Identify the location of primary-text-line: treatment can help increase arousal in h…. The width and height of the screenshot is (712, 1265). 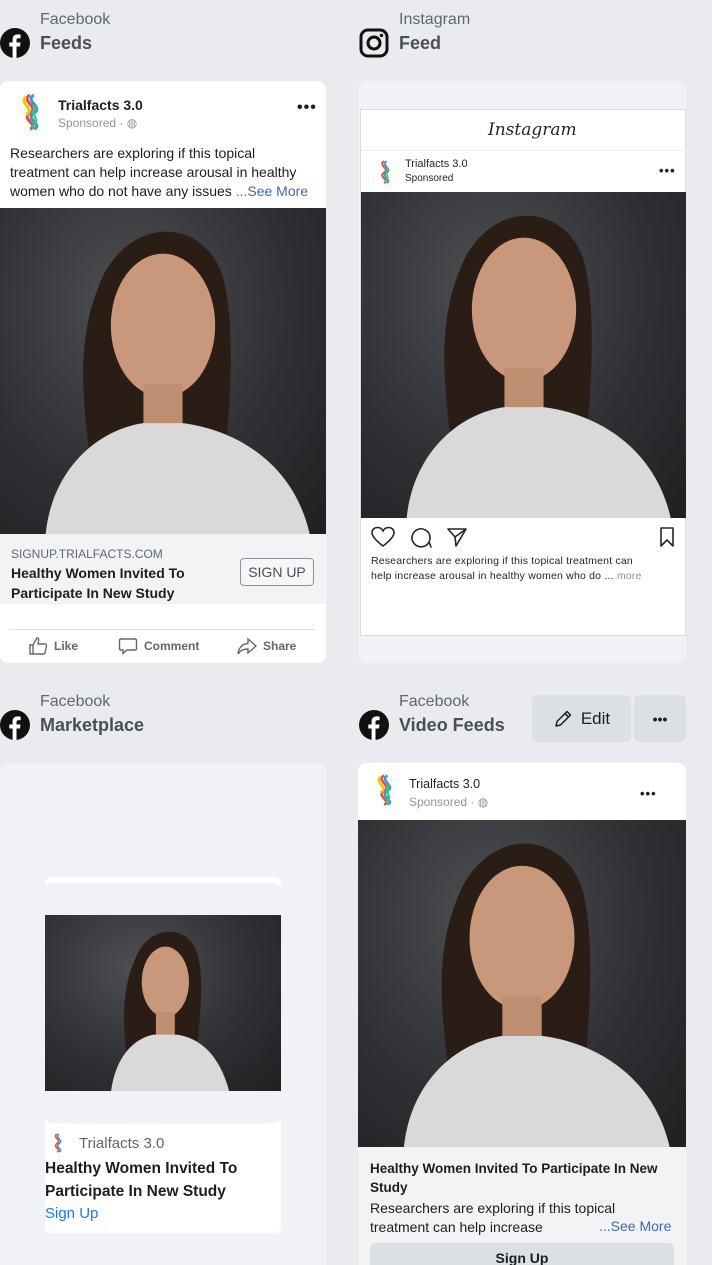
(153, 172).